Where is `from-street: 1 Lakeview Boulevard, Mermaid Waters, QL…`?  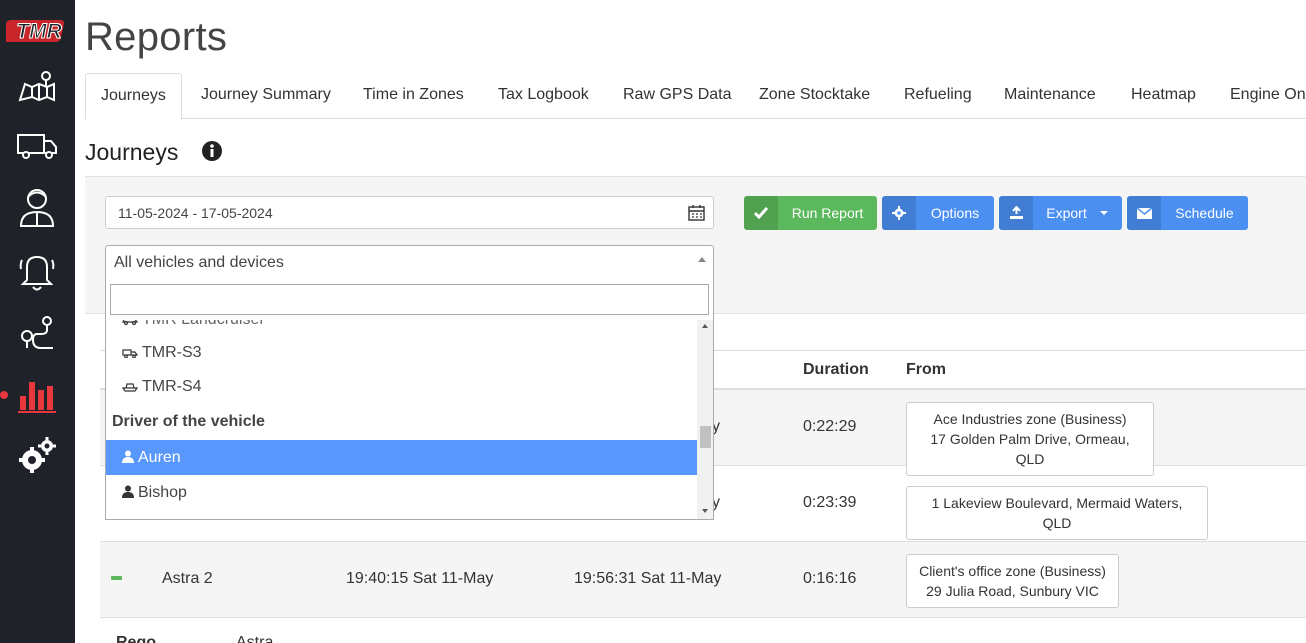
from-street: 1 Lakeview Boulevard, Mermaid Waters, QL… is located at coordinates (1057, 513).